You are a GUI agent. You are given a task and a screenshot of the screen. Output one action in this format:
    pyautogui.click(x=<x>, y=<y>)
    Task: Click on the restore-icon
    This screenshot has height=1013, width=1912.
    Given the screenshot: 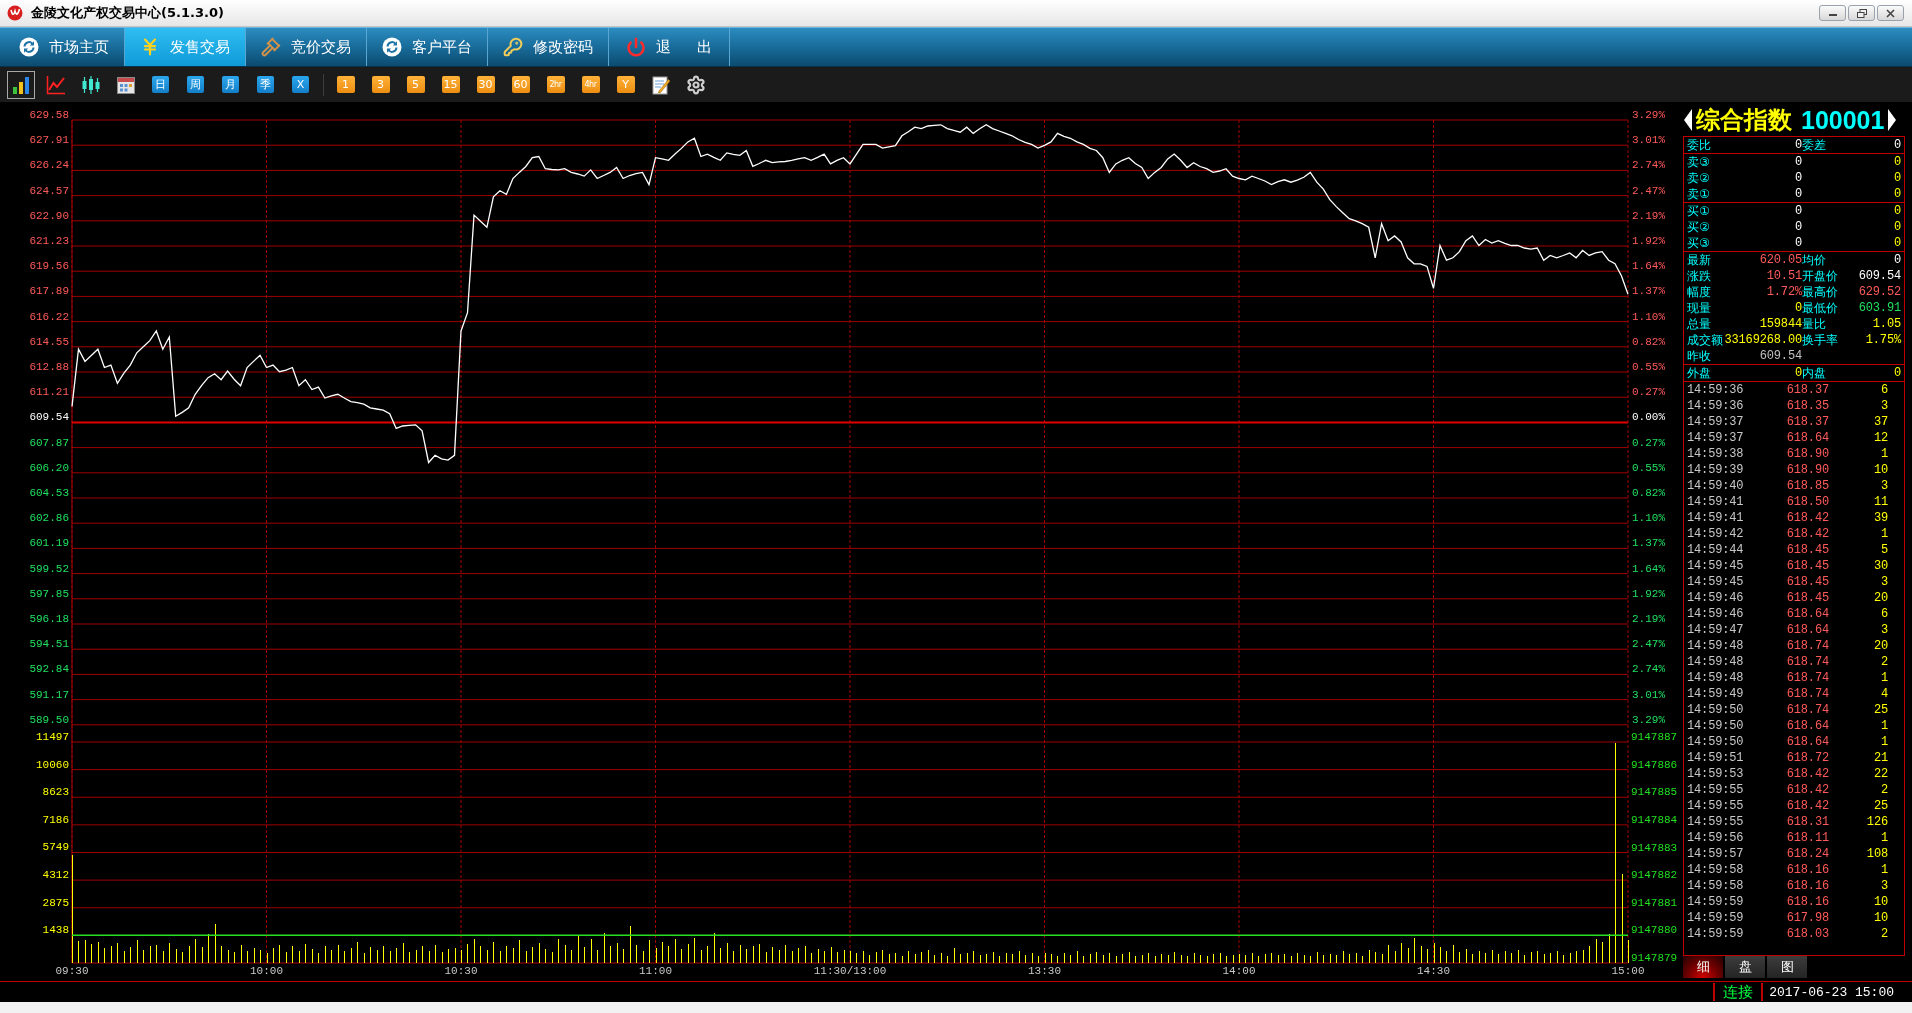 What is the action you would take?
    pyautogui.click(x=1861, y=13)
    